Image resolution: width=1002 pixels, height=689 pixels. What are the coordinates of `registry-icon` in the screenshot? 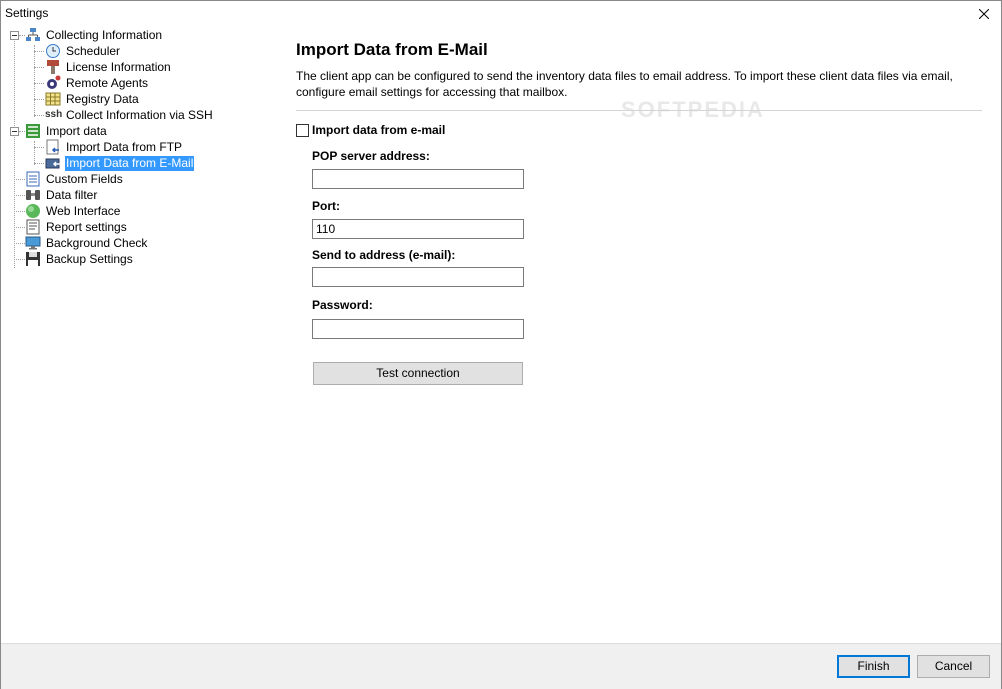 It's located at (53, 99).